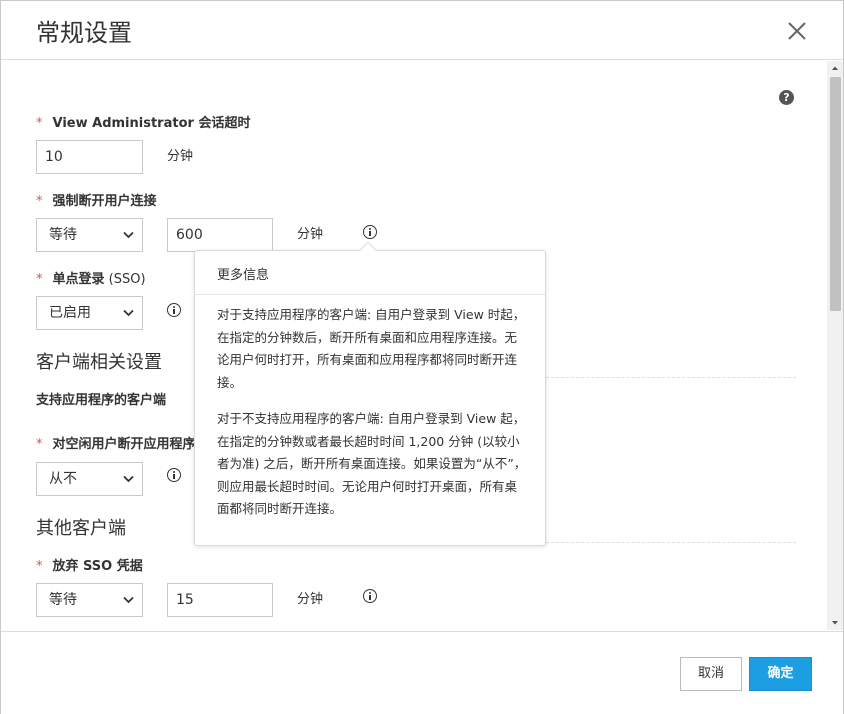 This screenshot has width=844, height=714. What do you see at coordinates (104, 201) in the screenshot?
I see `force-disconnect-label-text: 强制断开用户连接` at bounding box center [104, 201].